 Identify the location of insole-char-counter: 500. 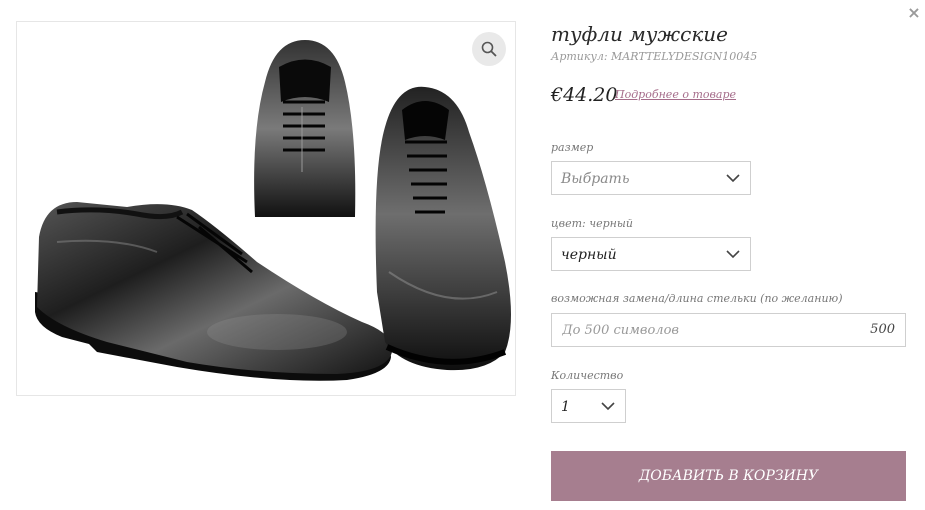
(882, 329).